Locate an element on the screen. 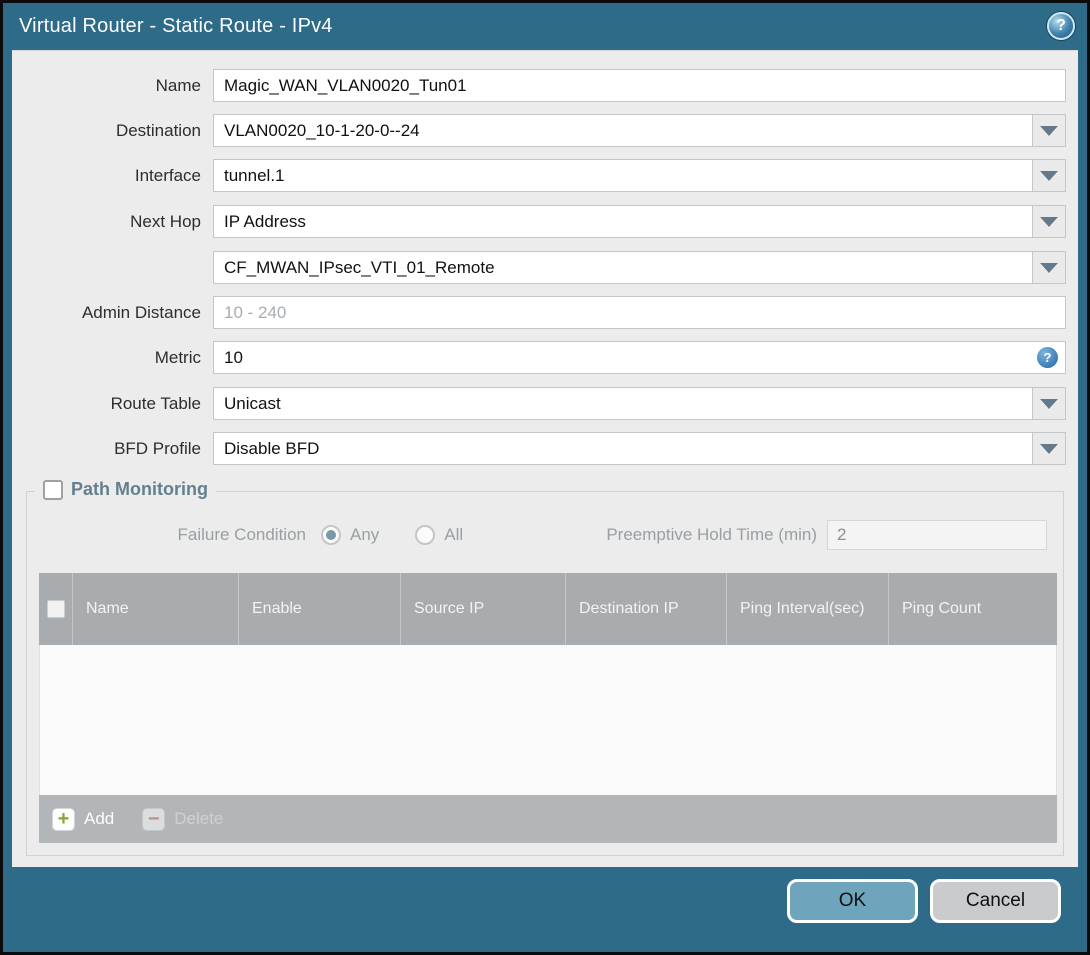 This screenshot has width=1090, height=955. path-monitoring-checkbox is located at coordinates (53, 489).